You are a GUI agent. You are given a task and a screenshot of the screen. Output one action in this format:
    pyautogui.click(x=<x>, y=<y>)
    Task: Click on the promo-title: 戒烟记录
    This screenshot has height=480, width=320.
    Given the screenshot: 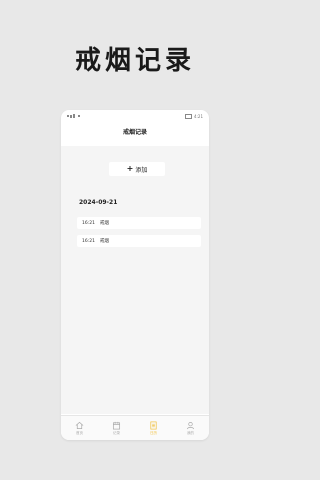 What is the action you would take?
    pyautogui.click(x=134, y=61)
    